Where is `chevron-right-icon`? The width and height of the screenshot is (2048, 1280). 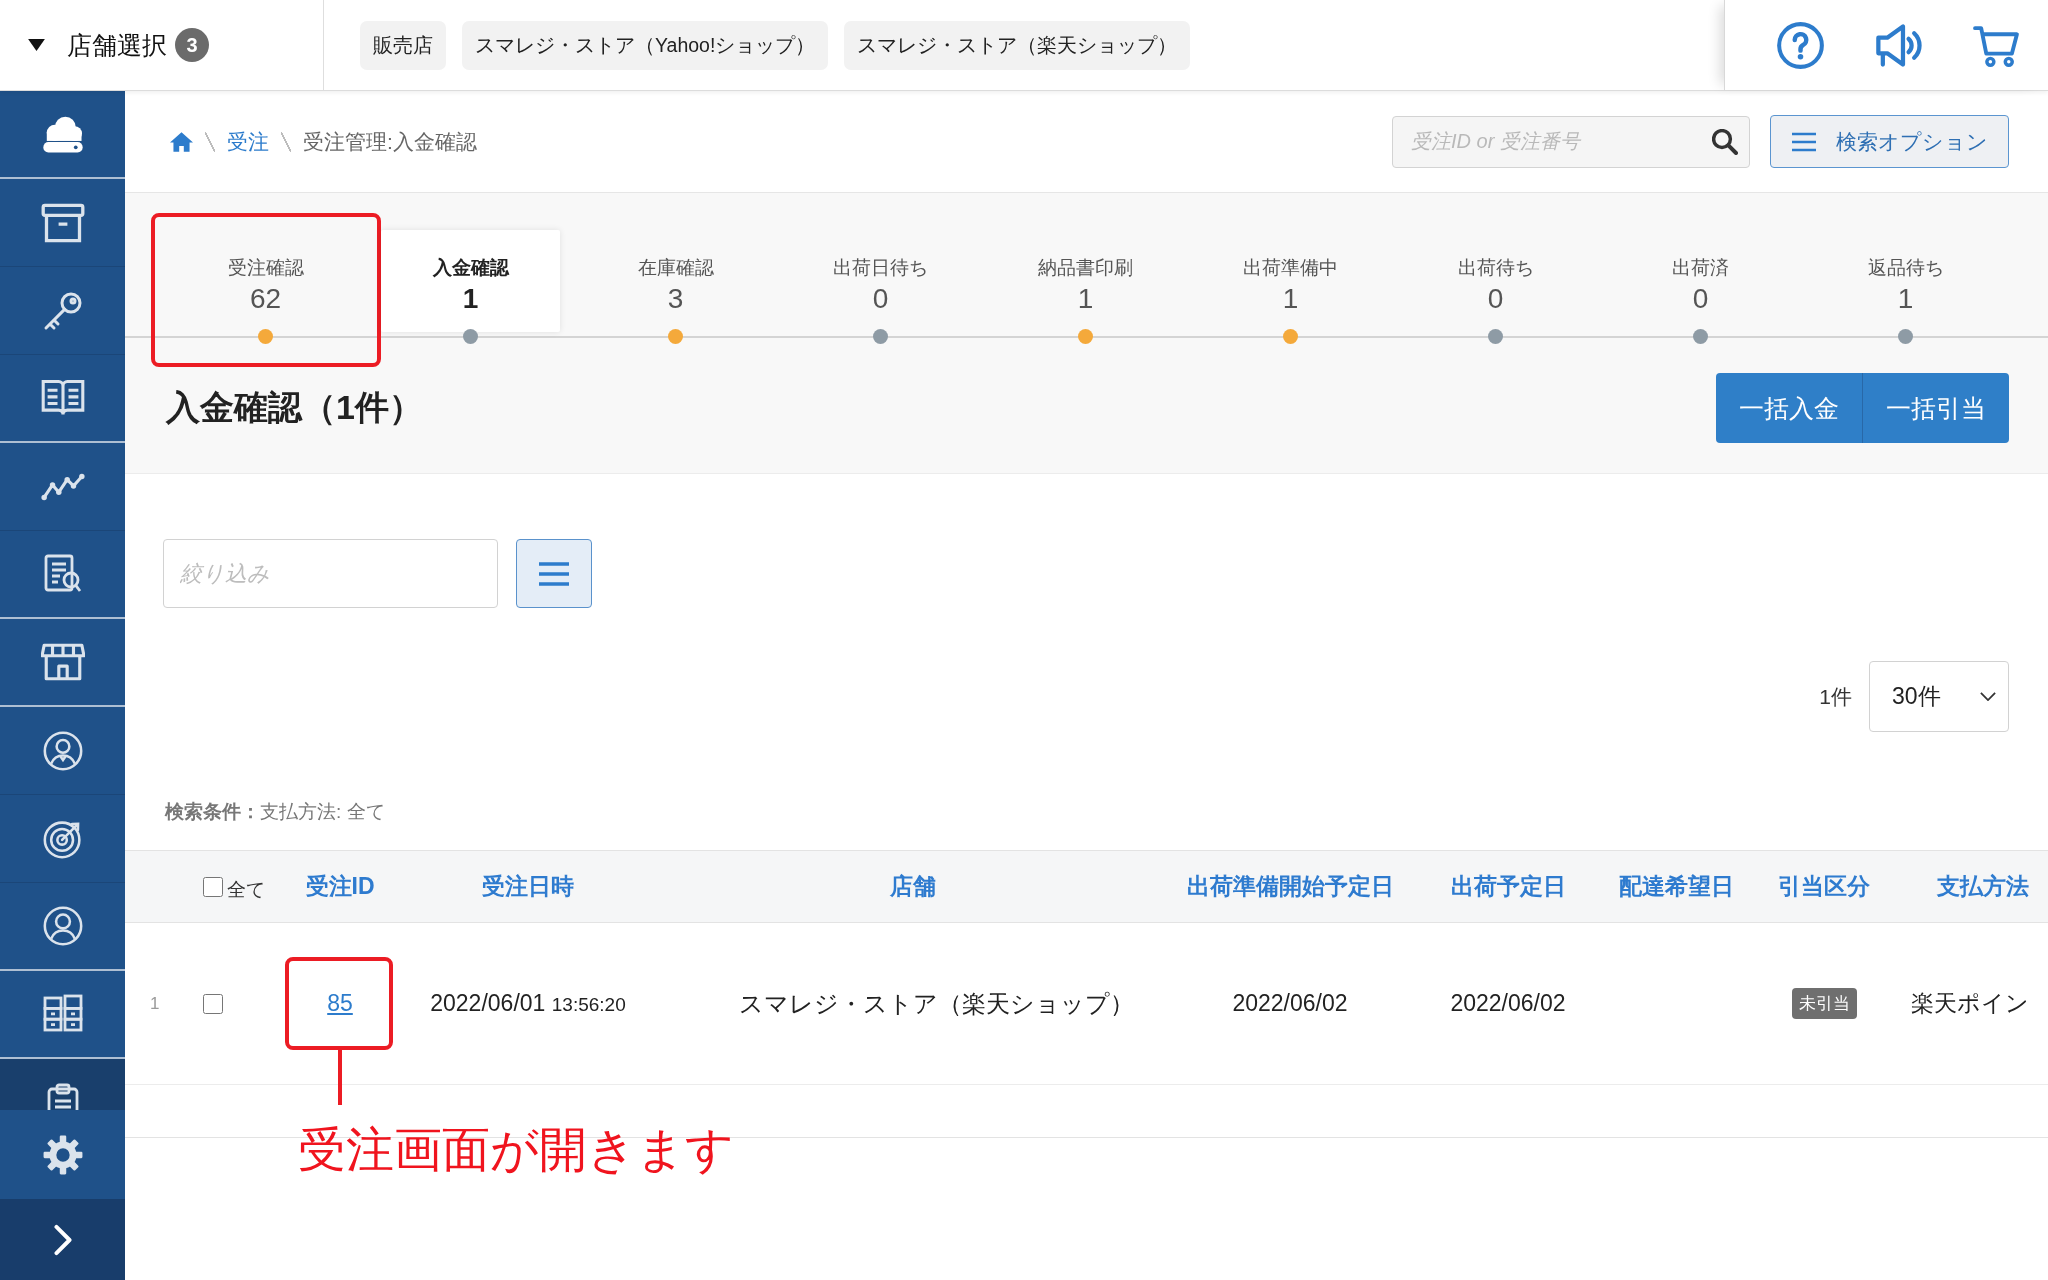 chevron-right-icon is located at coordinates (62, 1239).